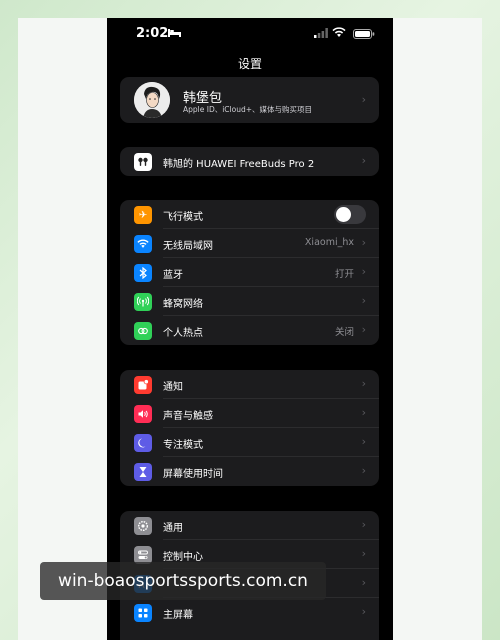 The height and width of the screenshot is (640, 500). I want to click on signal-icon, so click(321, 33).